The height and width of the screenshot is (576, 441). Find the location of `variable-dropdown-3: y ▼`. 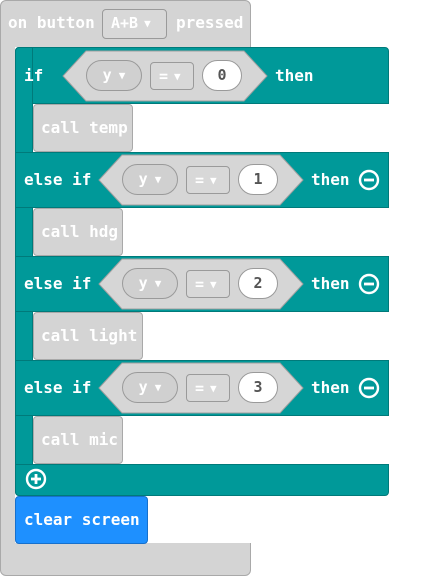

variable-dropdown-3: y ▼ is located at coordinates (150, 387).